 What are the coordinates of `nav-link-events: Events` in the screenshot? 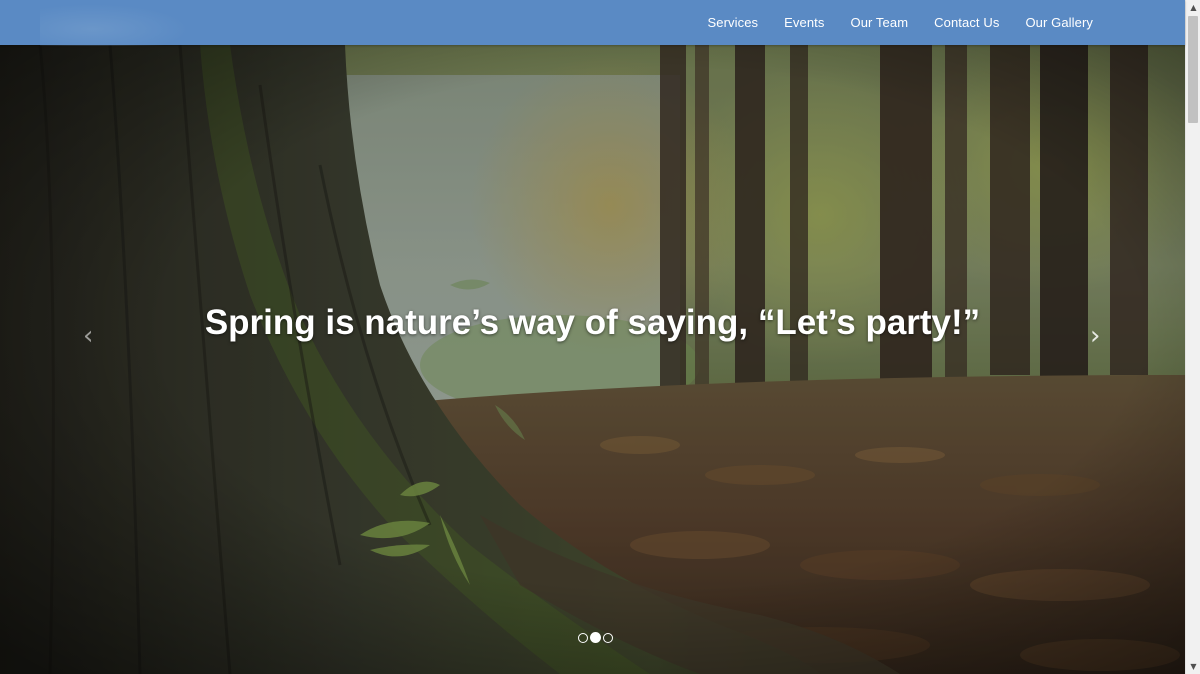 It's located at (804, 22).